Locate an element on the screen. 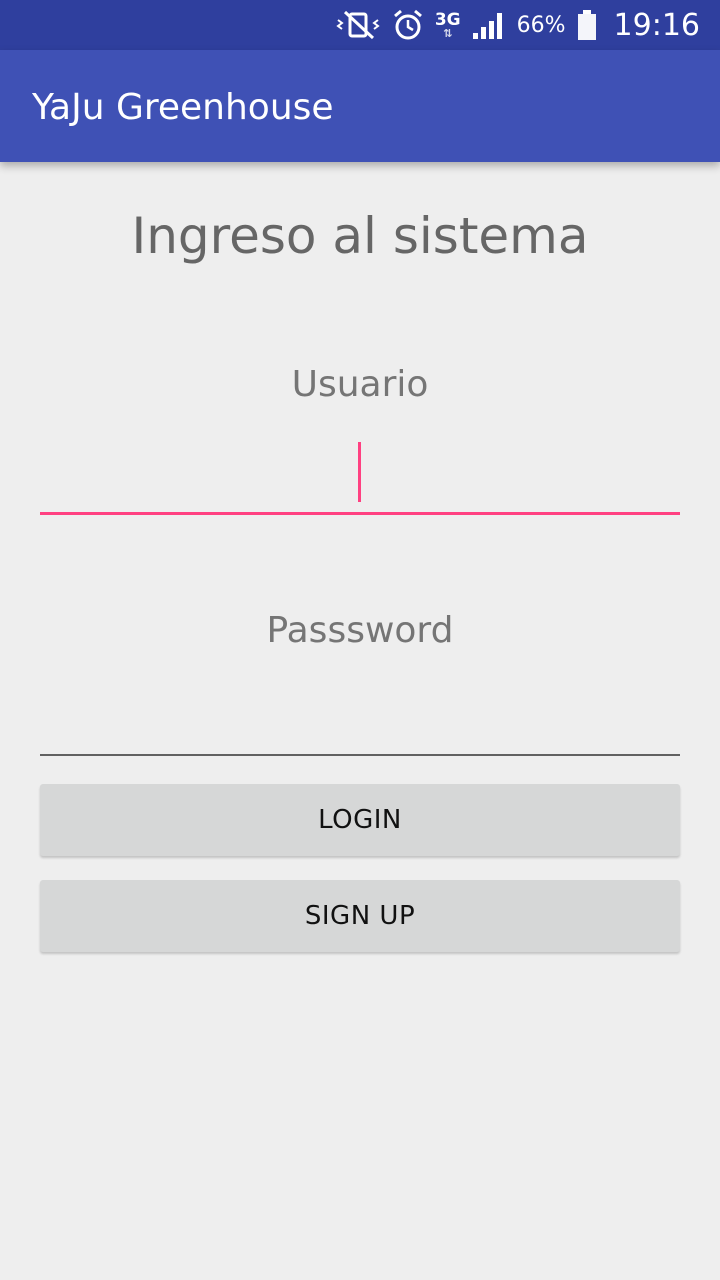  app-title: YaJu Greenhouse is located at coordinates (183, 107).